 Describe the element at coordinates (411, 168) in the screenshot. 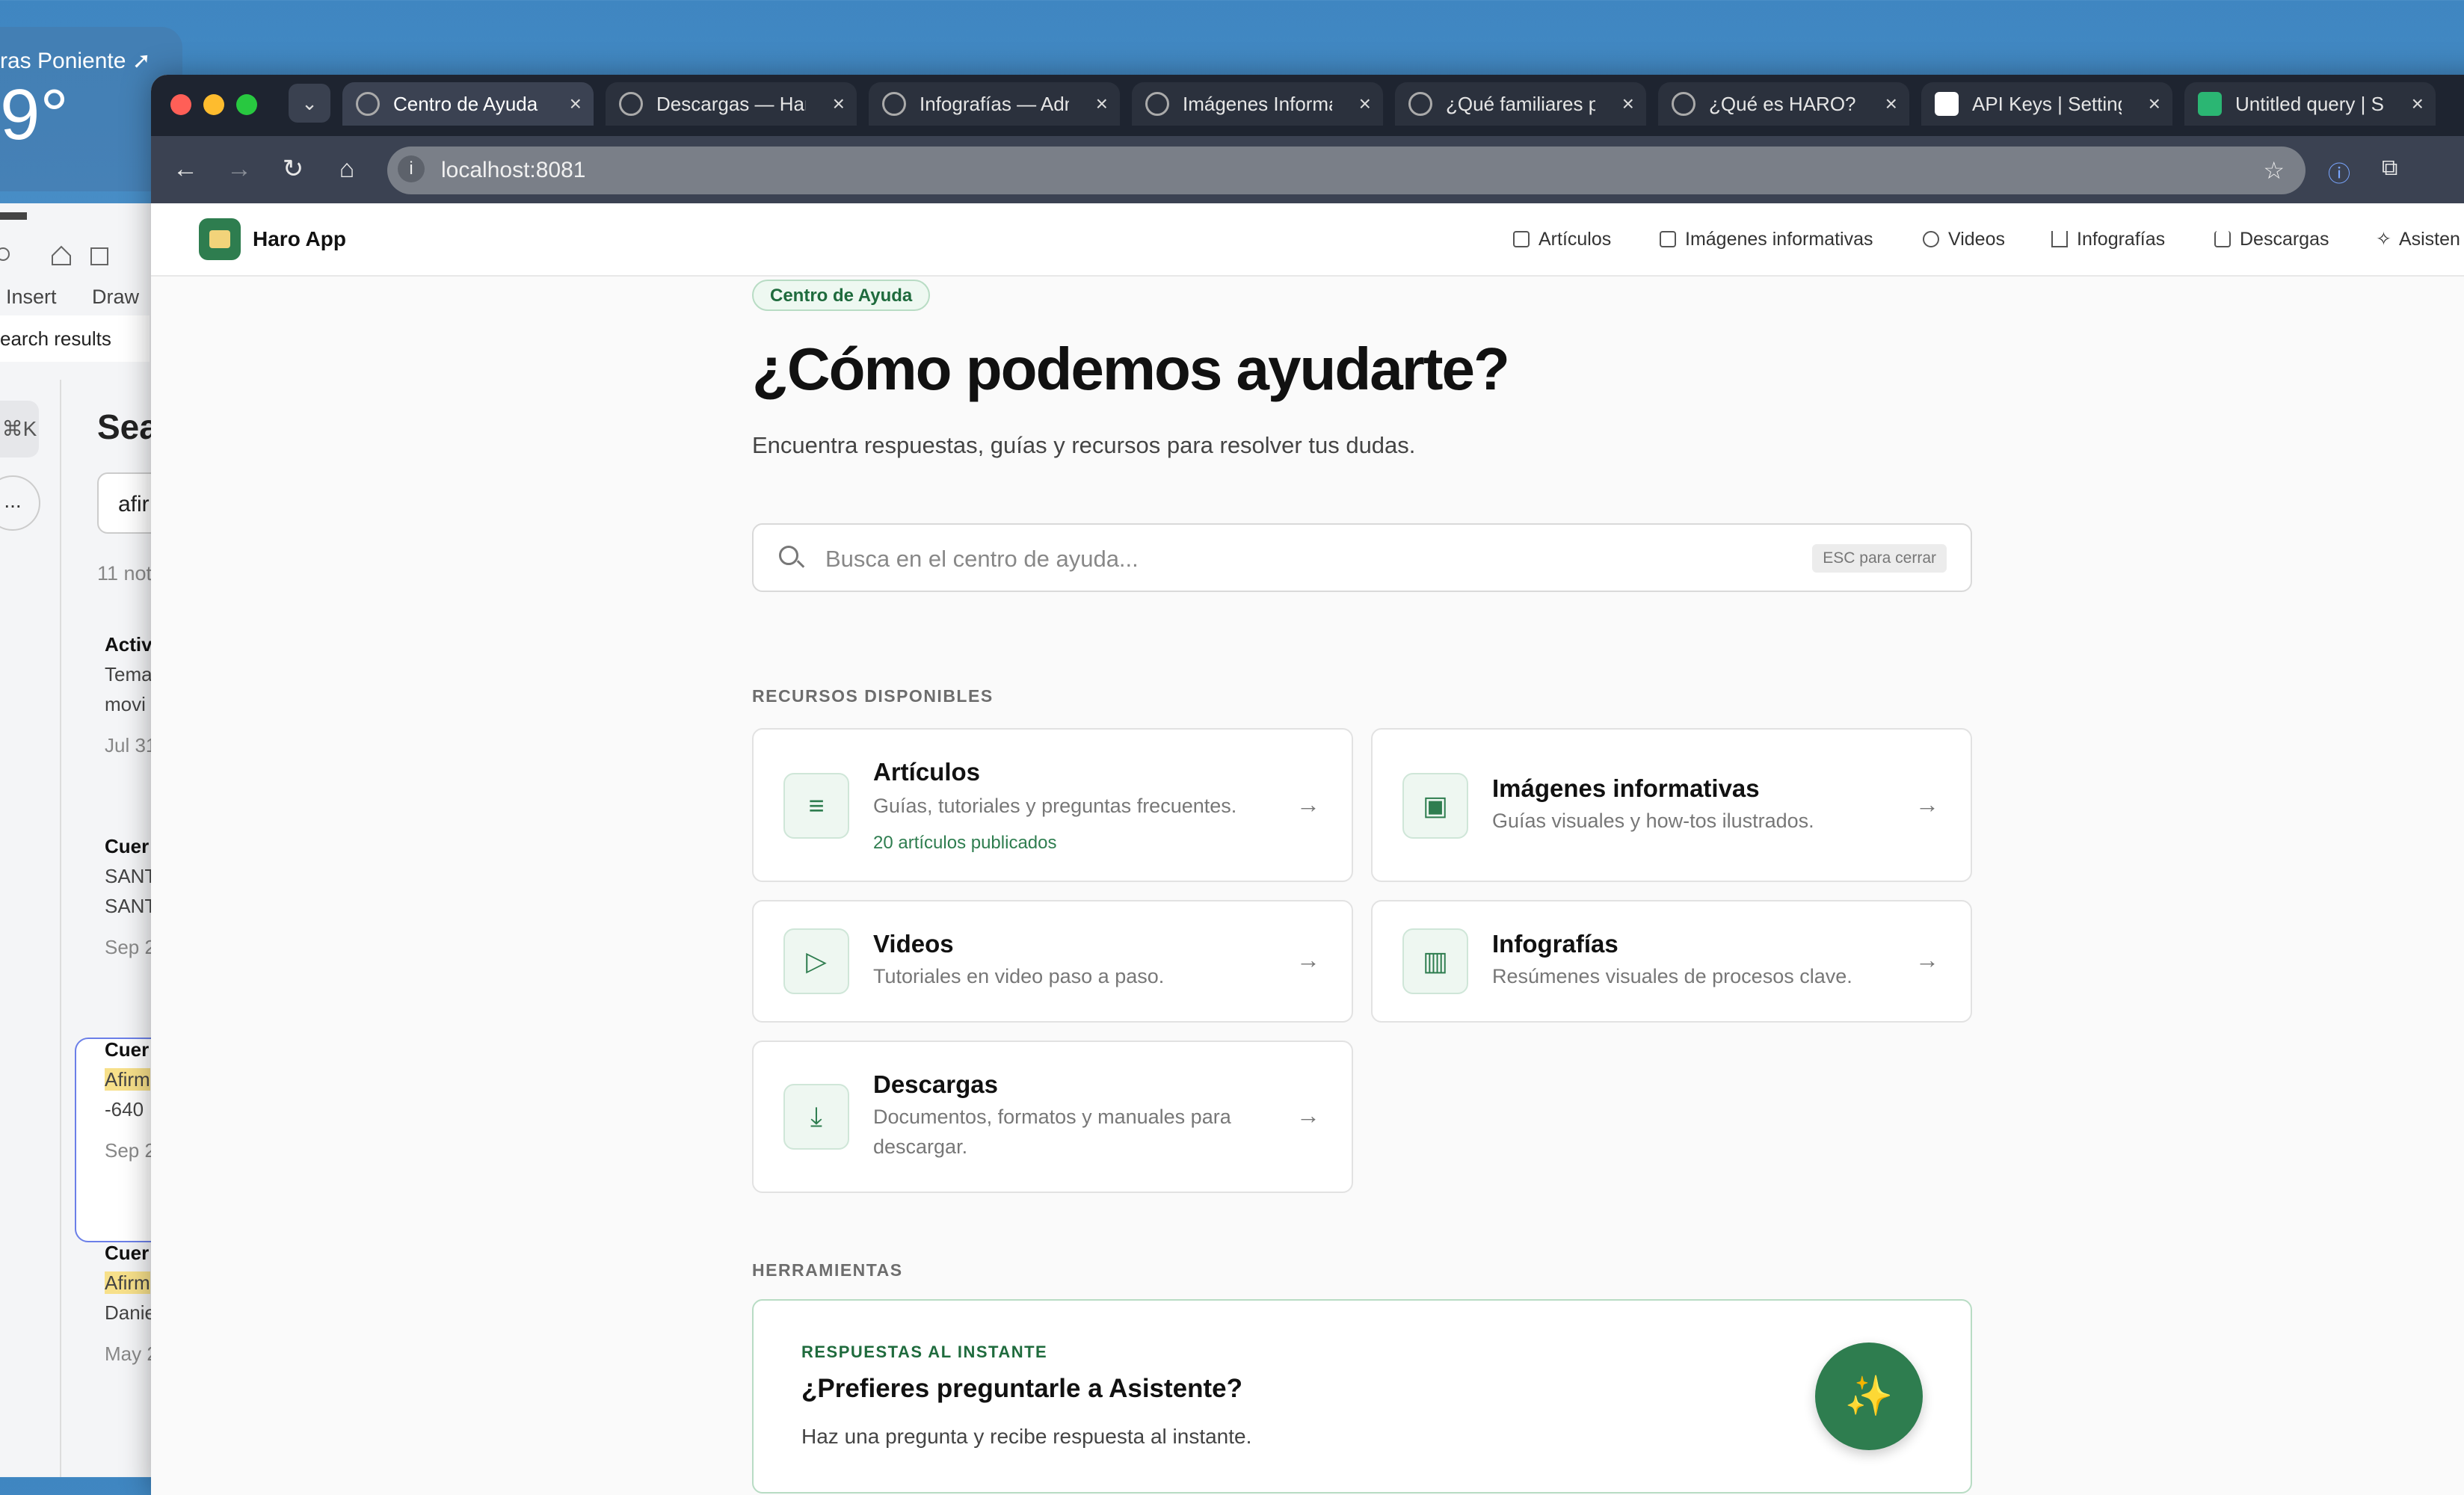

I see `site-info-icon: i` at that location.